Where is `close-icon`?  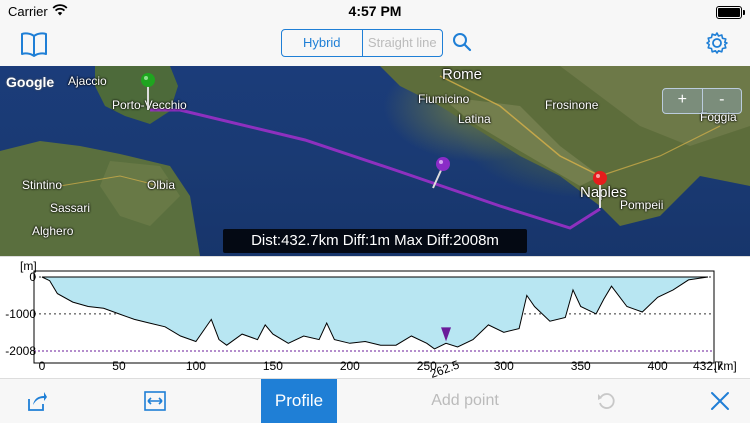 close-icon is located at coordinates (720, 401).